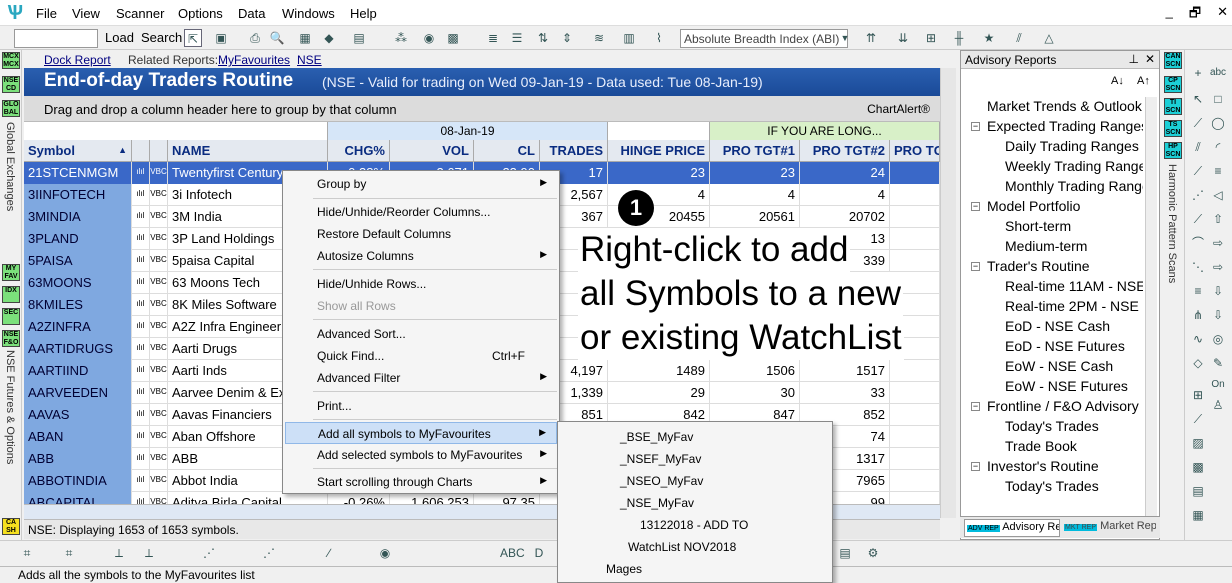 The height and width of the screenshot is (583, 1232). Describe the element at coordinates (78, 327) in the screenshot. I see `cell-symbol: A2ZINFRA` at that location.